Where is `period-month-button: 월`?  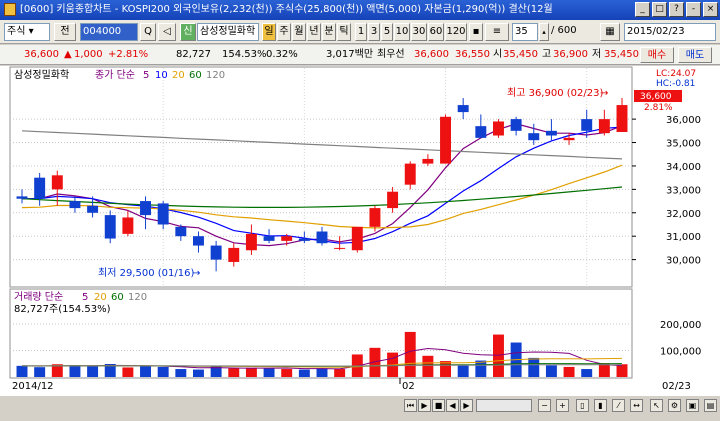 period-month-button: 월 is located at coordinates (299, 32).